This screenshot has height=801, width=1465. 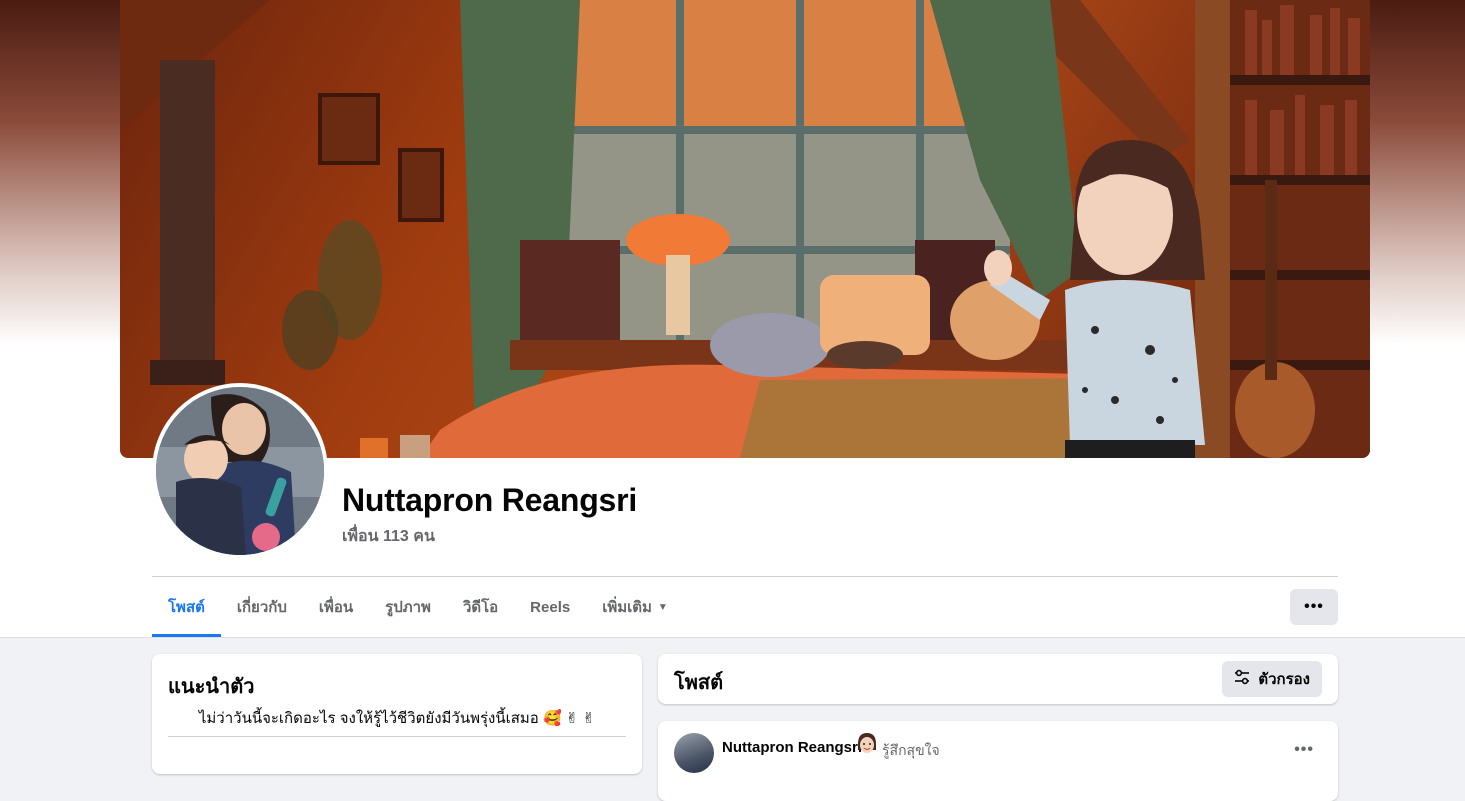 I want to click on post-author-avatar, so click(x=694, y=753).